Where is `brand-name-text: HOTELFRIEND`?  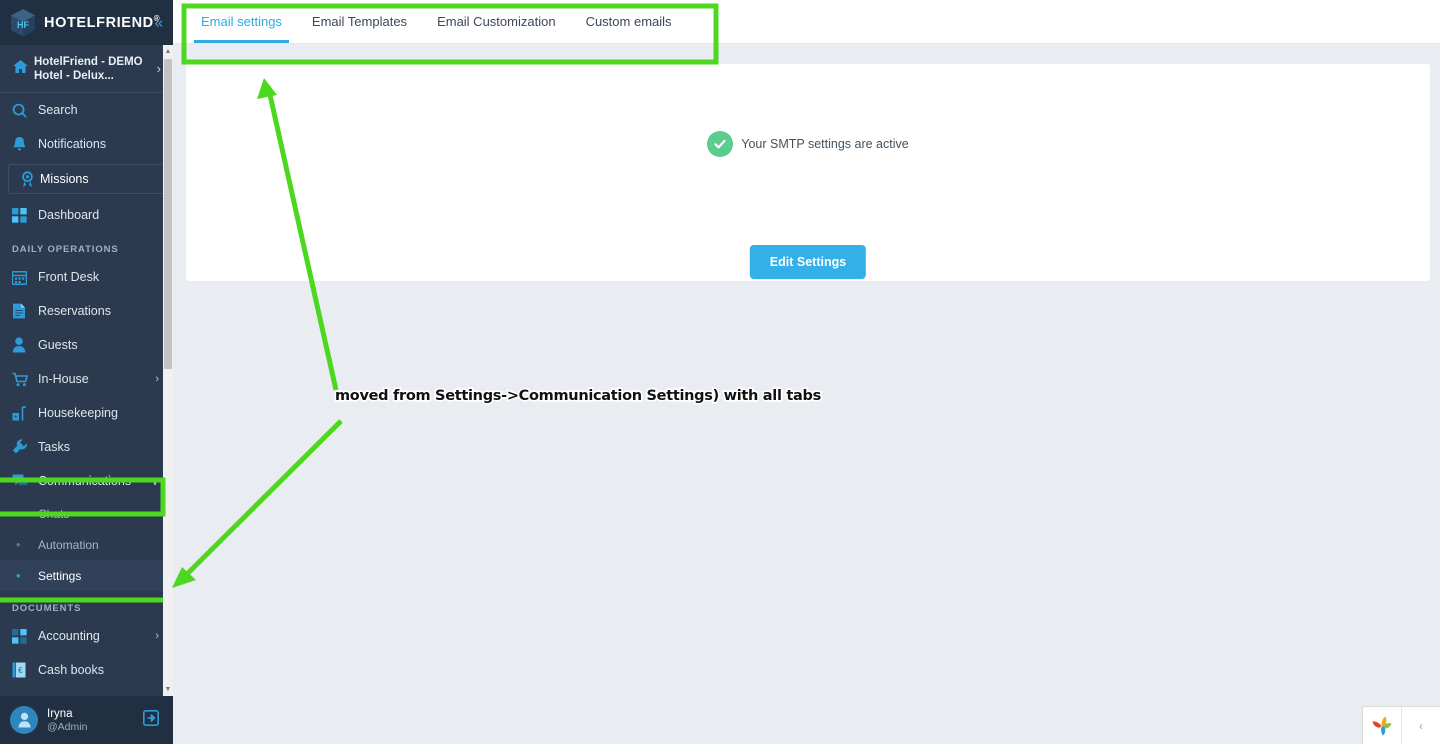
brand-name-text: HOTELFRIEND is located at coordinates (99, 22).